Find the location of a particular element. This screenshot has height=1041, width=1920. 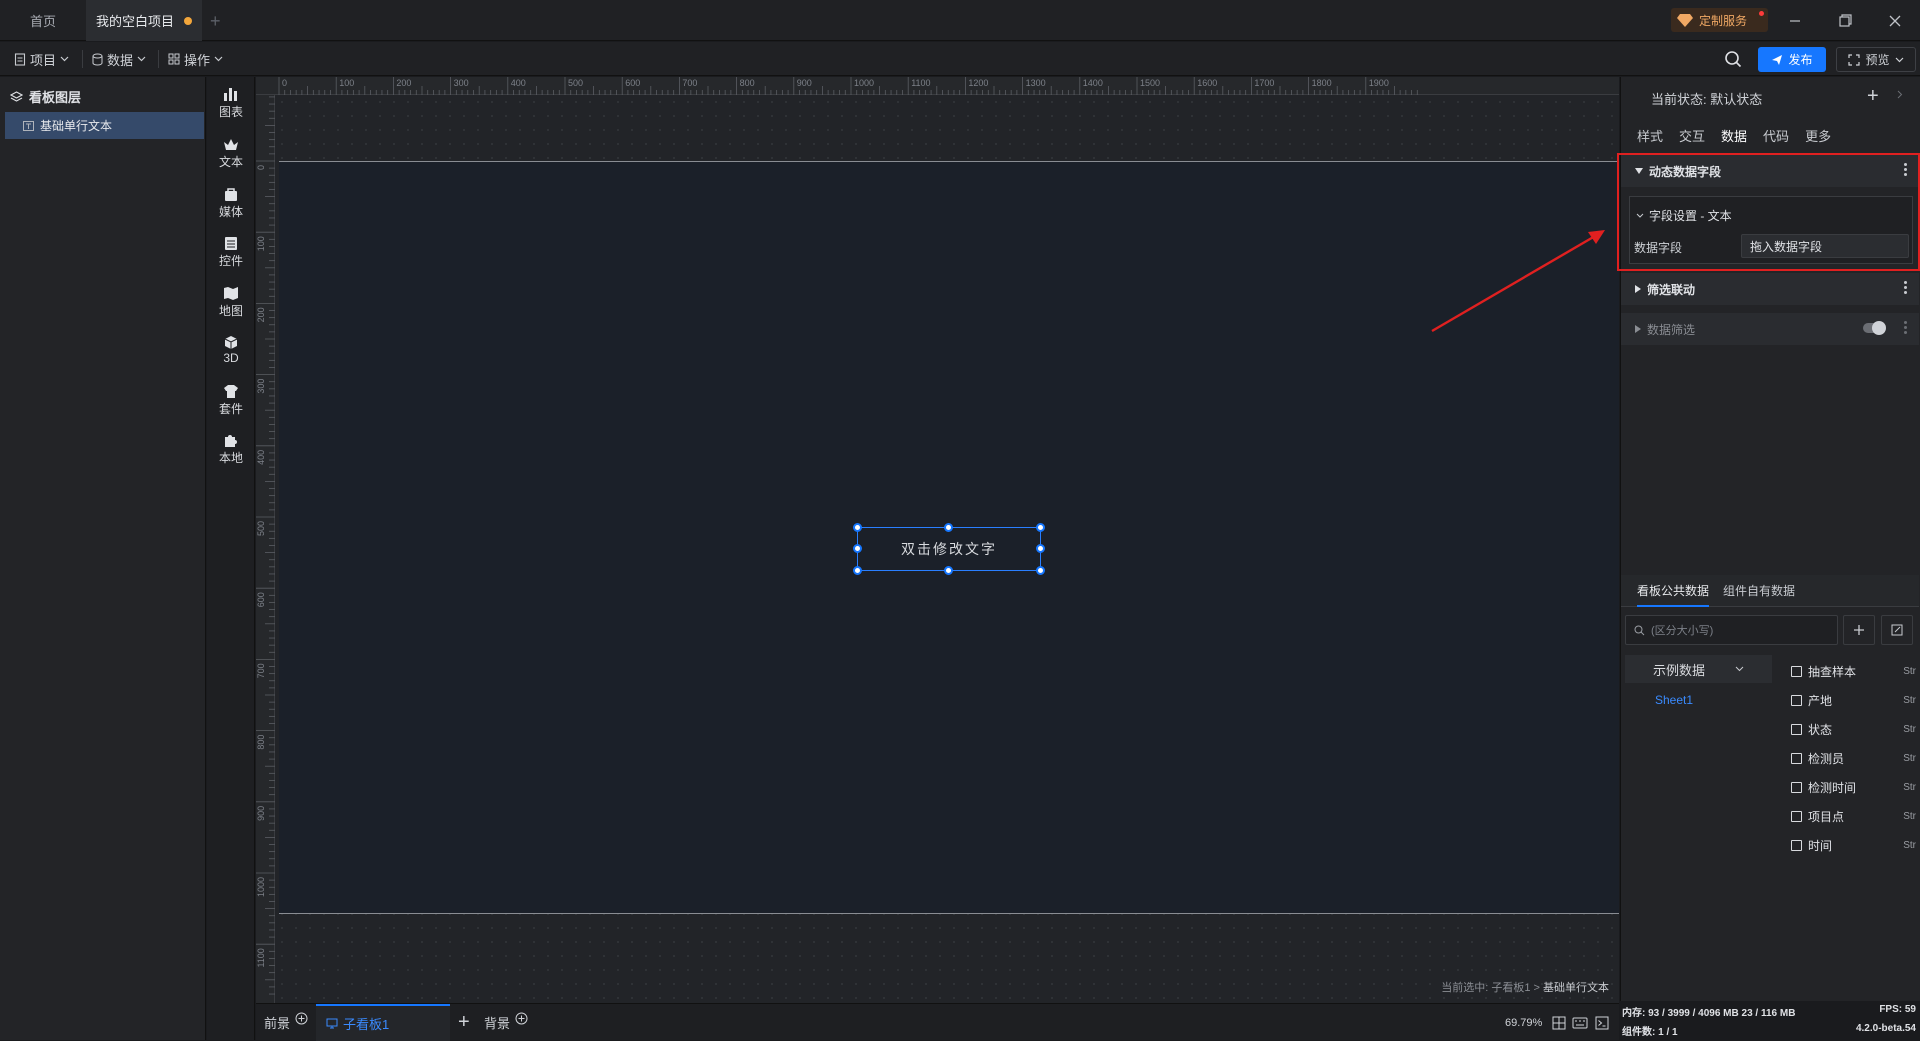

section-filter-linkage: 筛选联动 is located at coordinates (1770, 289).